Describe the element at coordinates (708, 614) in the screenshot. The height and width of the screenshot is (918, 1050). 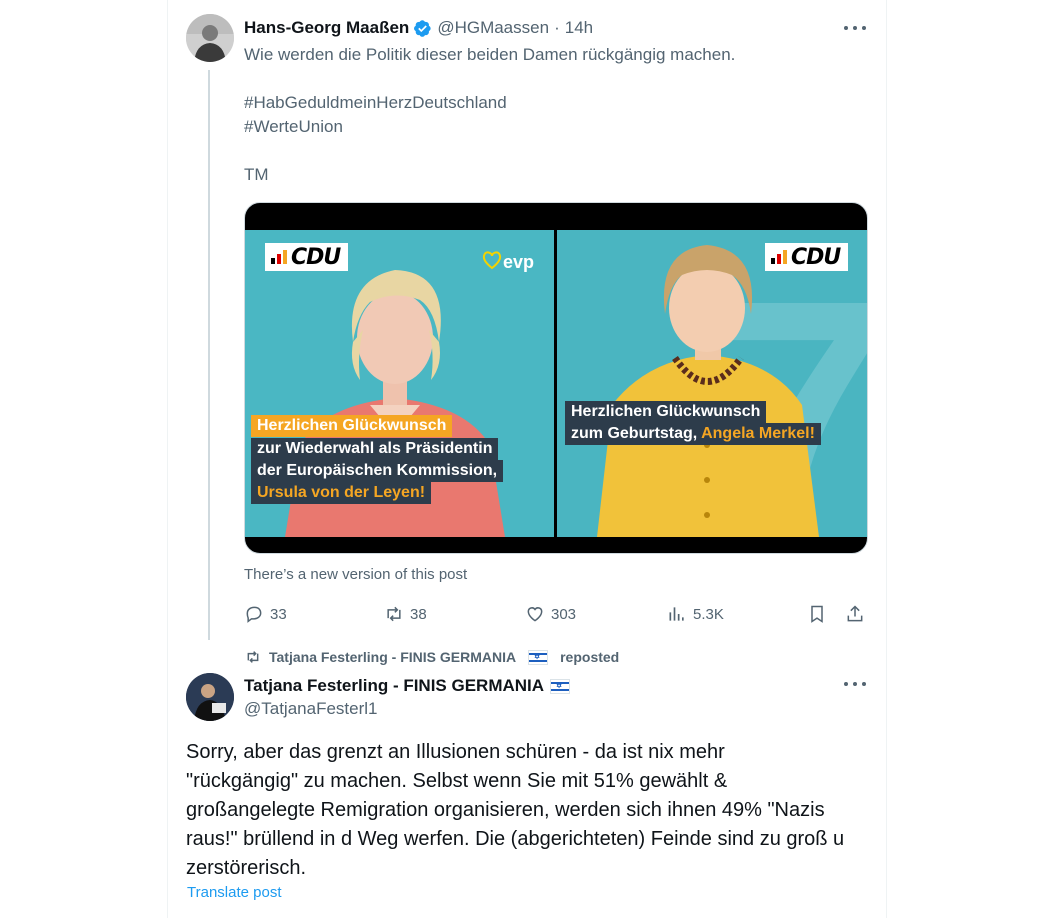
I see `view-count: 5.3K` at that location.